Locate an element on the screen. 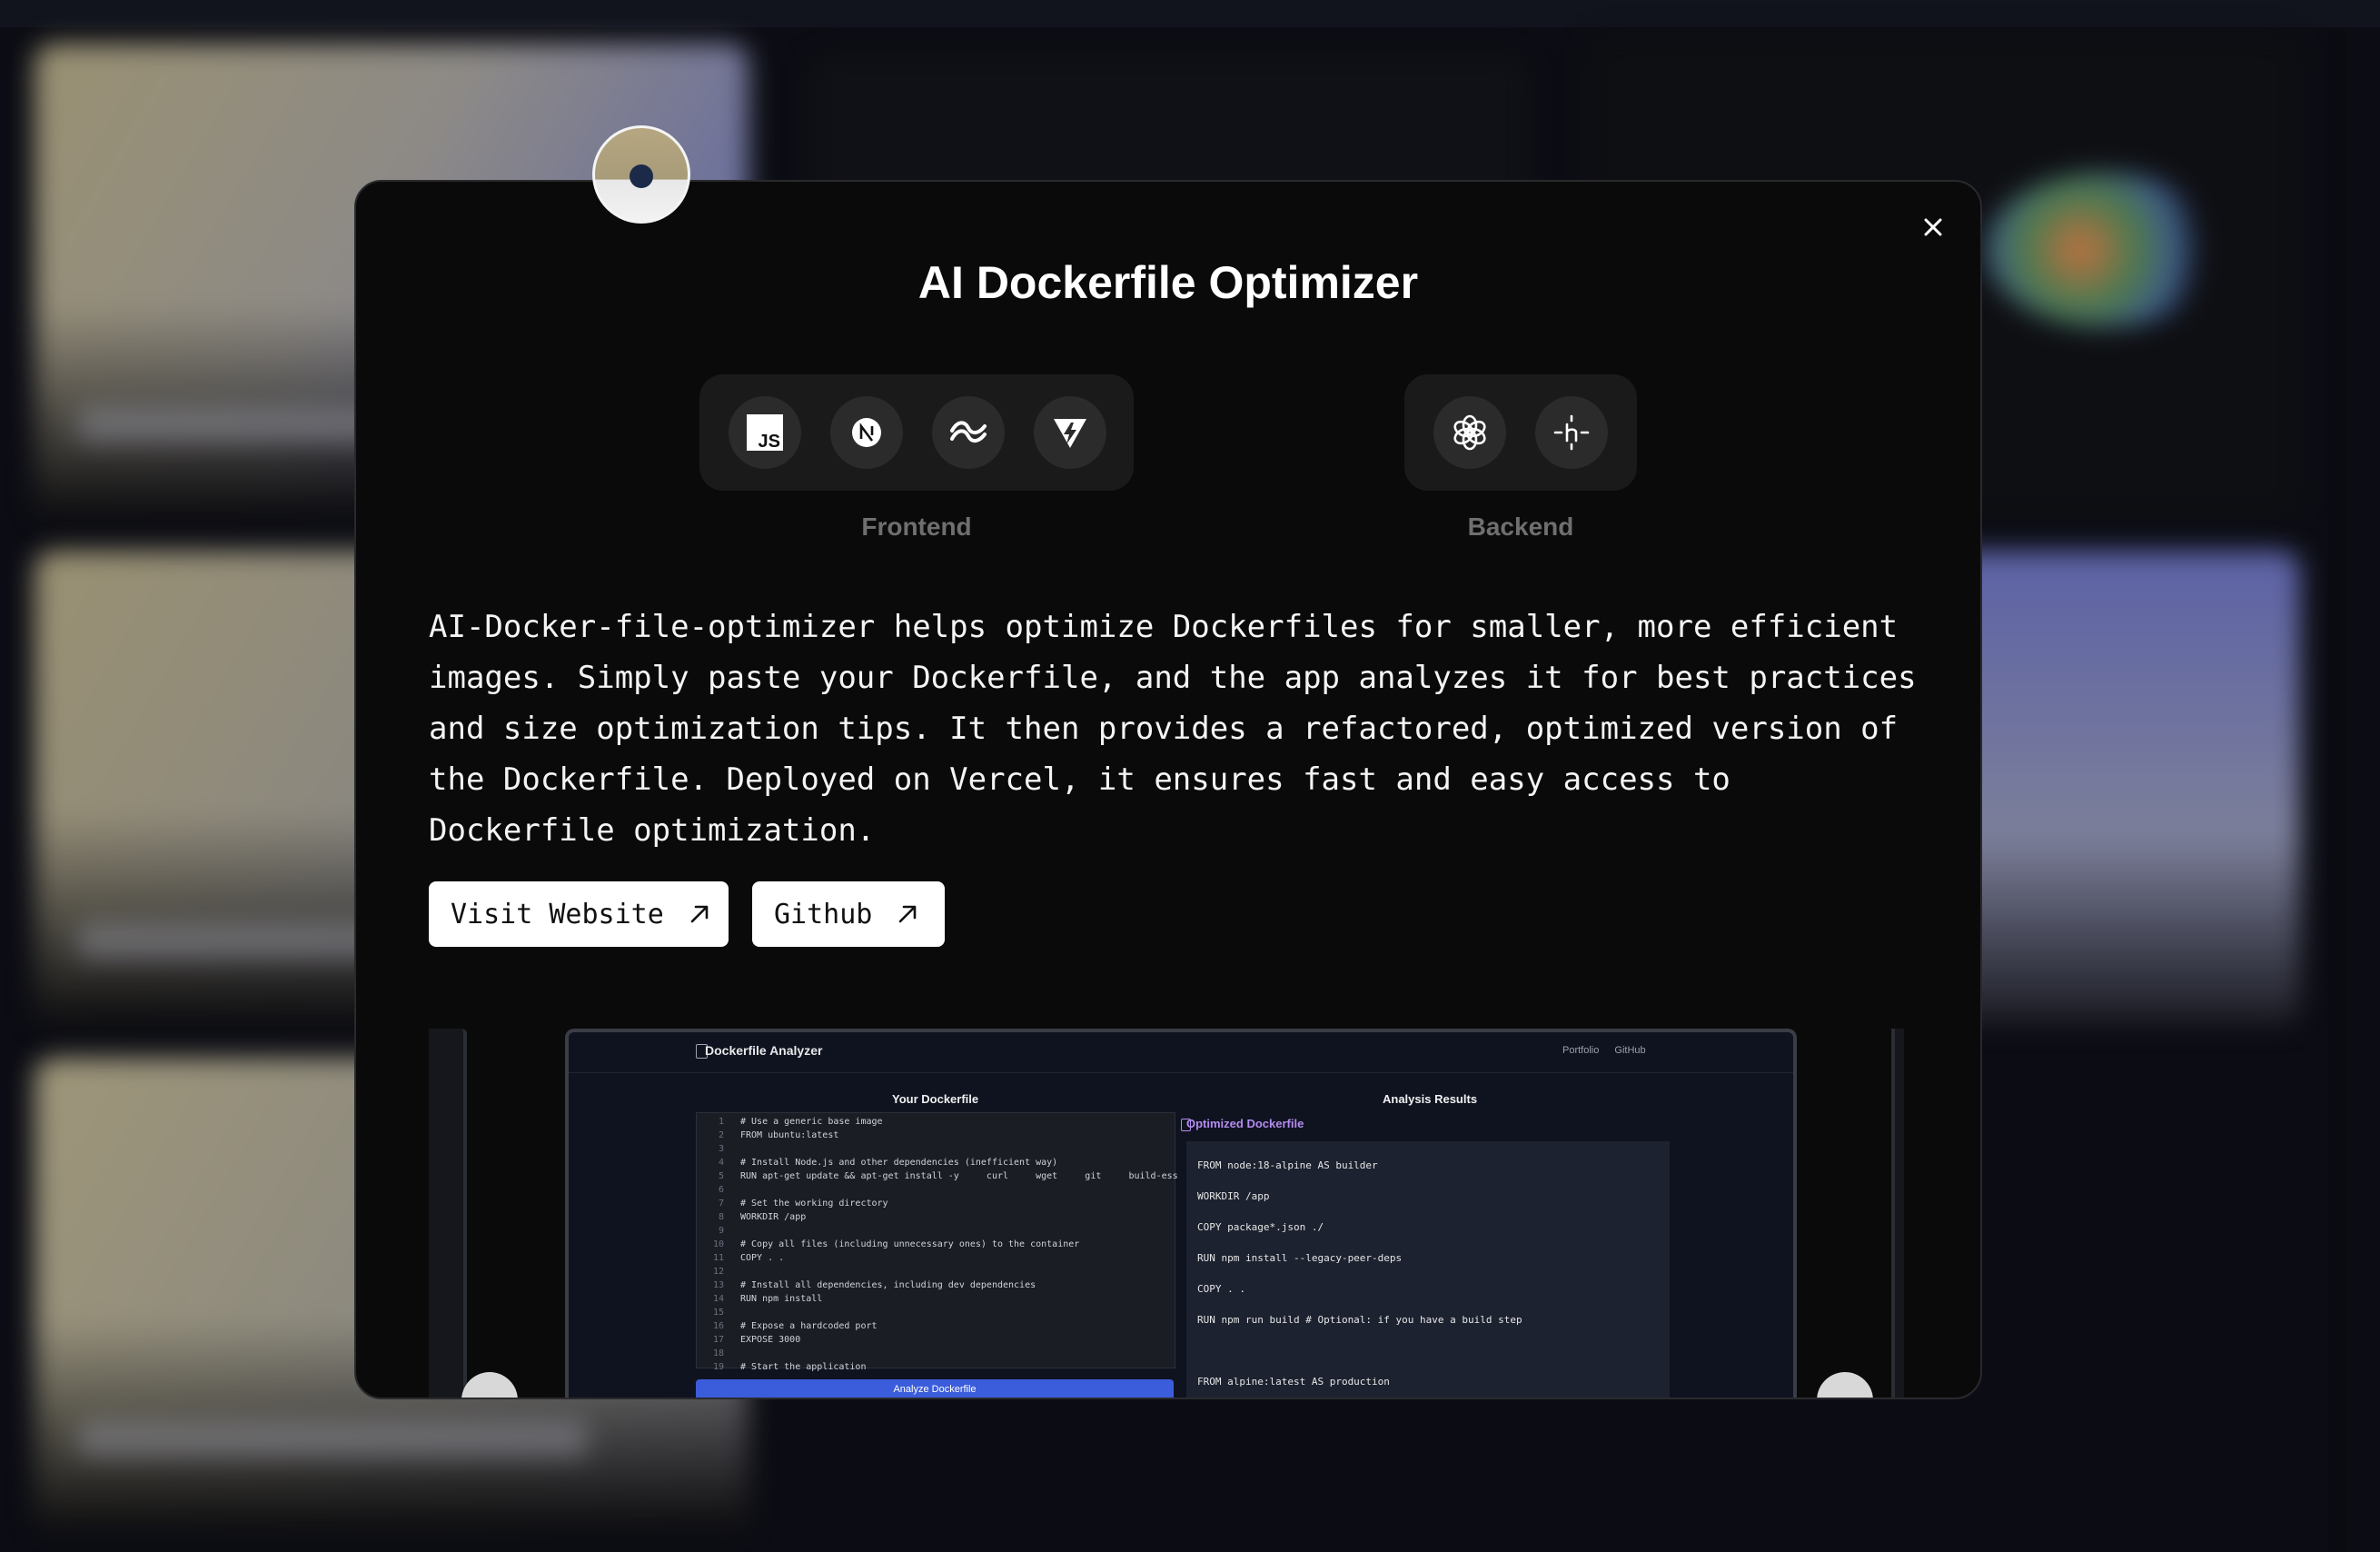 The image size is (2380, 1552). preview-nav-links: Portfolio GitHub is located at coordinates (1610, 1051).